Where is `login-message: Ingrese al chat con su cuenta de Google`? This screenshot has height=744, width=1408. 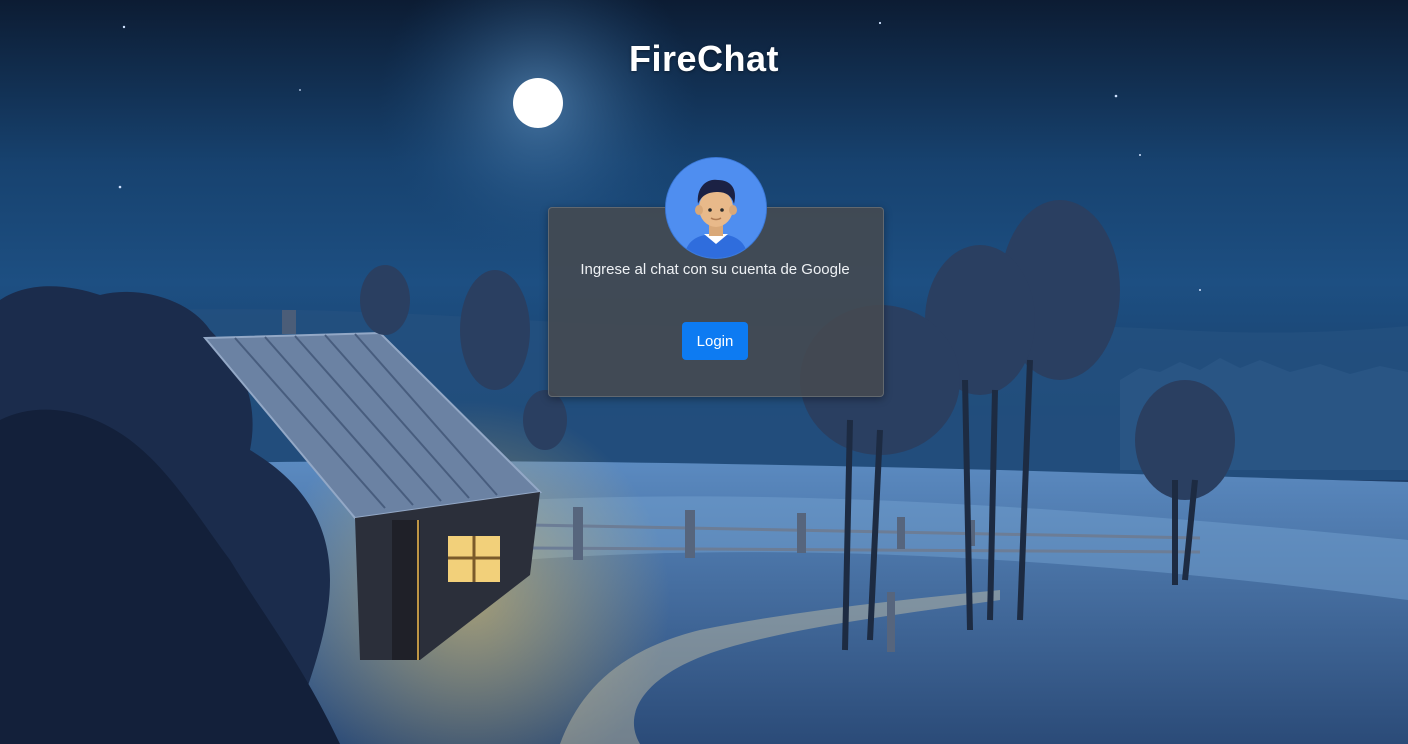 login-message: Ingrese al chat con su cuenta de Google is located at coordinates (715, 269).